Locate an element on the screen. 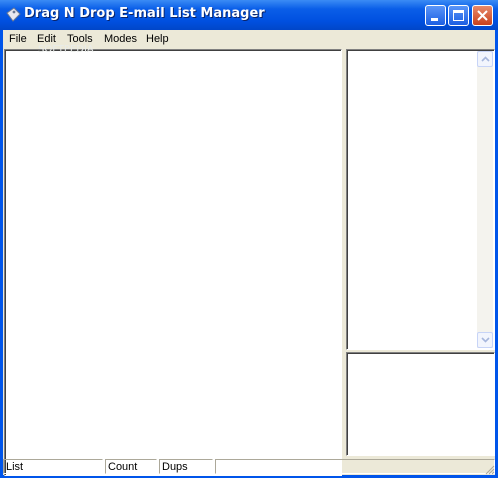  vertical-scrollbar is located at coordinates (485, 199).